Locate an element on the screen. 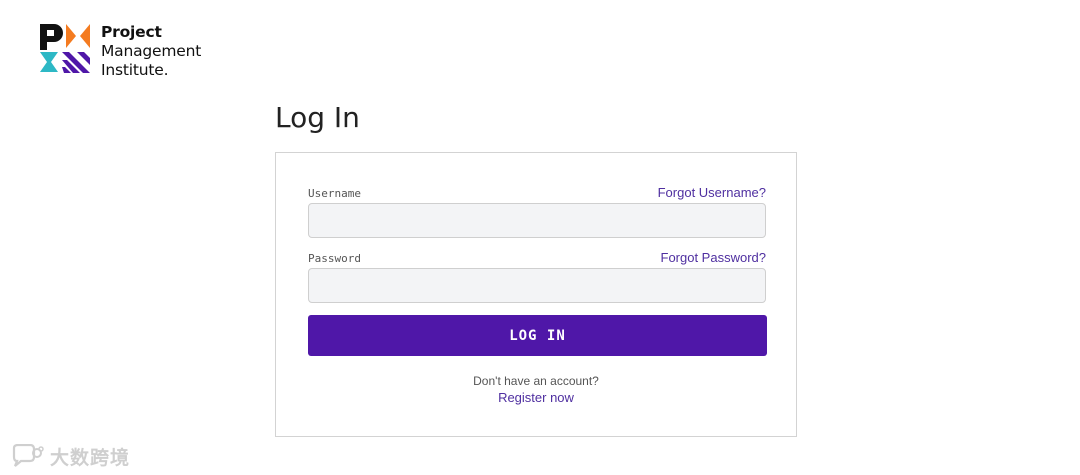 The width and height of the screenshot is (1080, 475). pmi-logo-icon is located at coordinates (65, 48).